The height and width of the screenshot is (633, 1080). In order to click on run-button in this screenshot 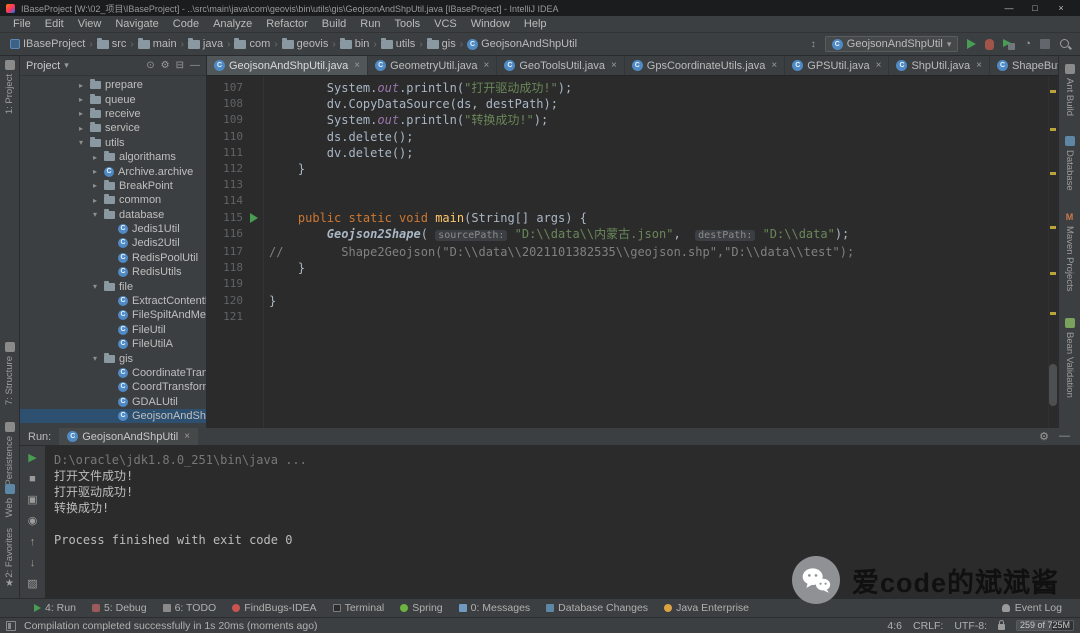, I will do `click(972, 44)`.